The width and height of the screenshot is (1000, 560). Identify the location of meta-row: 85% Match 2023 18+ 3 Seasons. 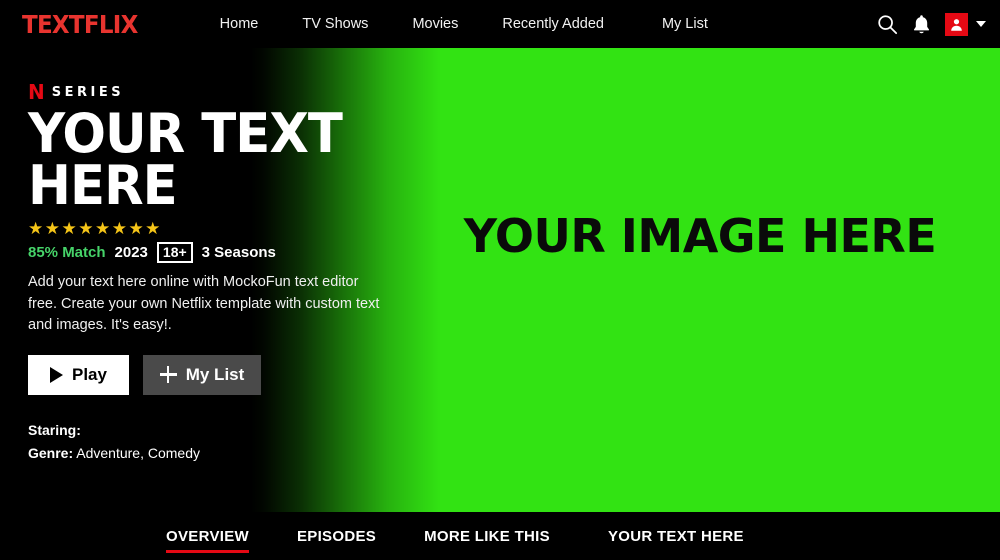
(223, 252).